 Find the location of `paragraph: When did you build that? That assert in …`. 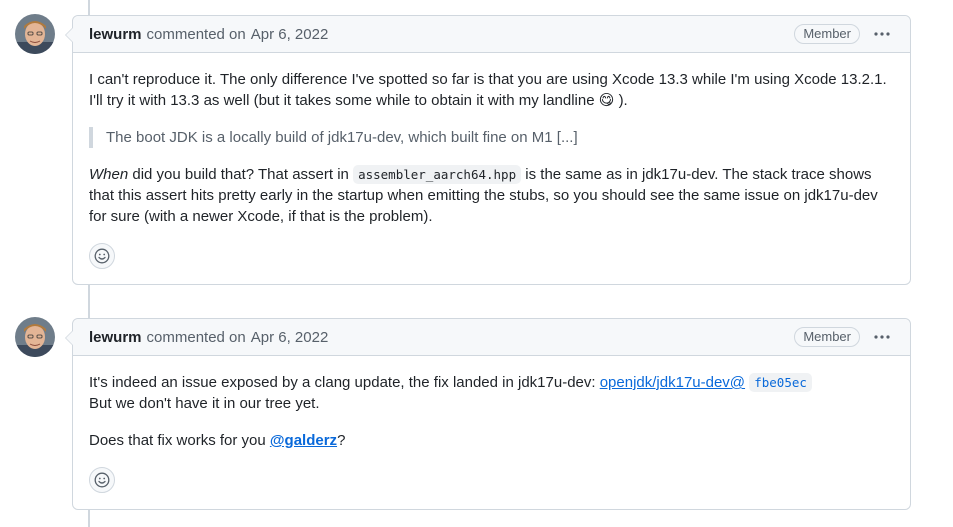

paragraph: When did you build that? That assert in … is located at coordinates (483, 195).